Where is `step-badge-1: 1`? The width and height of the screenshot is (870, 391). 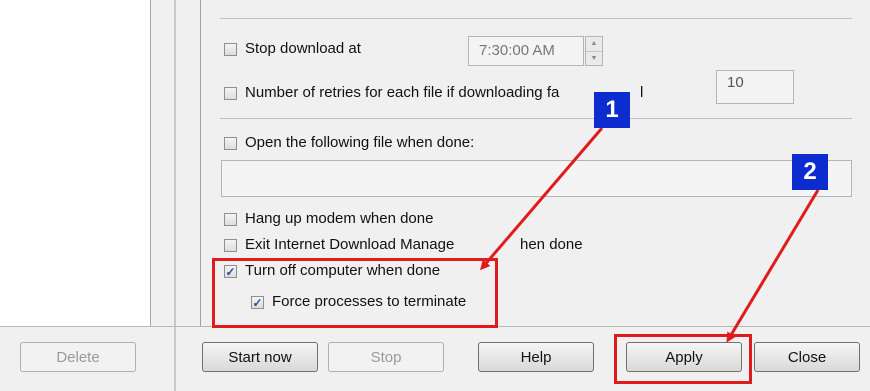
step-badge-1: 1 is located at coordinates (612, 110).